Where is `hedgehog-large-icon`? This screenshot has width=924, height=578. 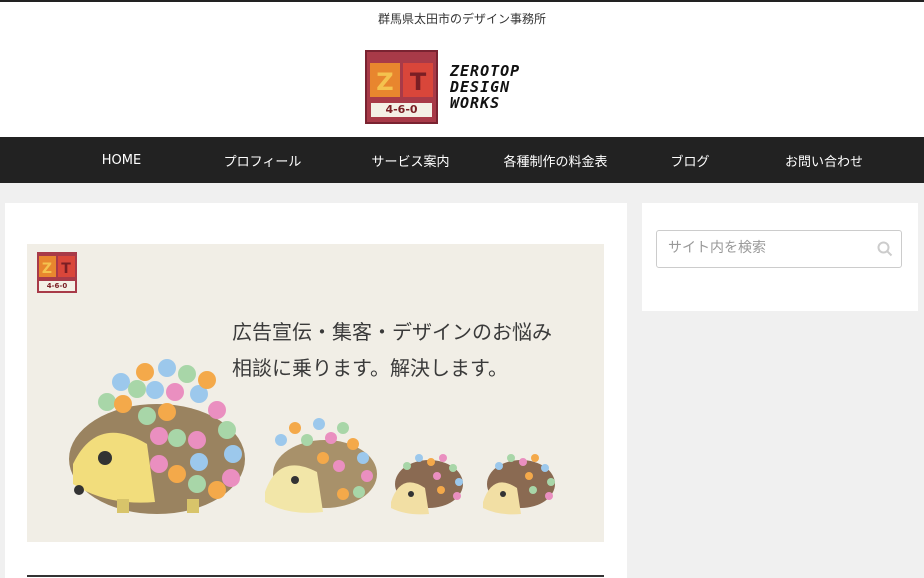 hedgehog-large-icon is located at coordinates (157, 436).